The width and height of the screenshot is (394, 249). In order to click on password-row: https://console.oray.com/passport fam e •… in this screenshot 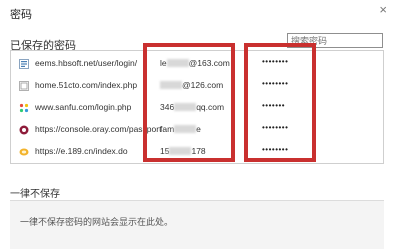, I will do `click(197, 131)`.